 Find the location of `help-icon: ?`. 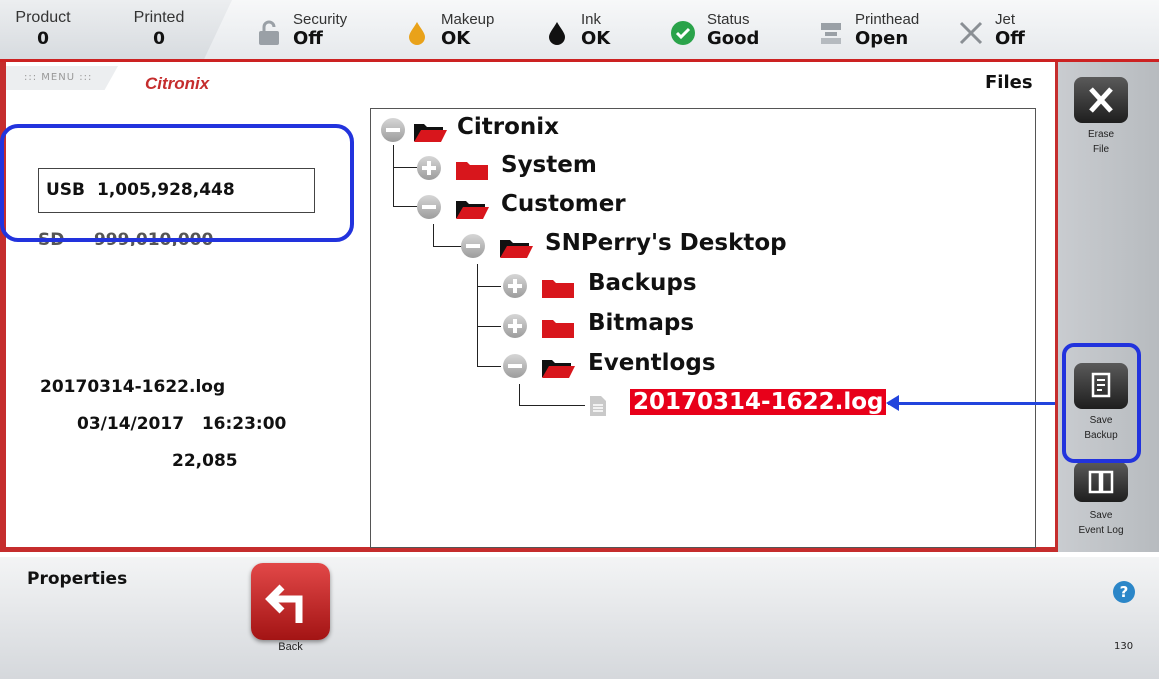

help-icon: ? is located at coordinates (1124, 592).